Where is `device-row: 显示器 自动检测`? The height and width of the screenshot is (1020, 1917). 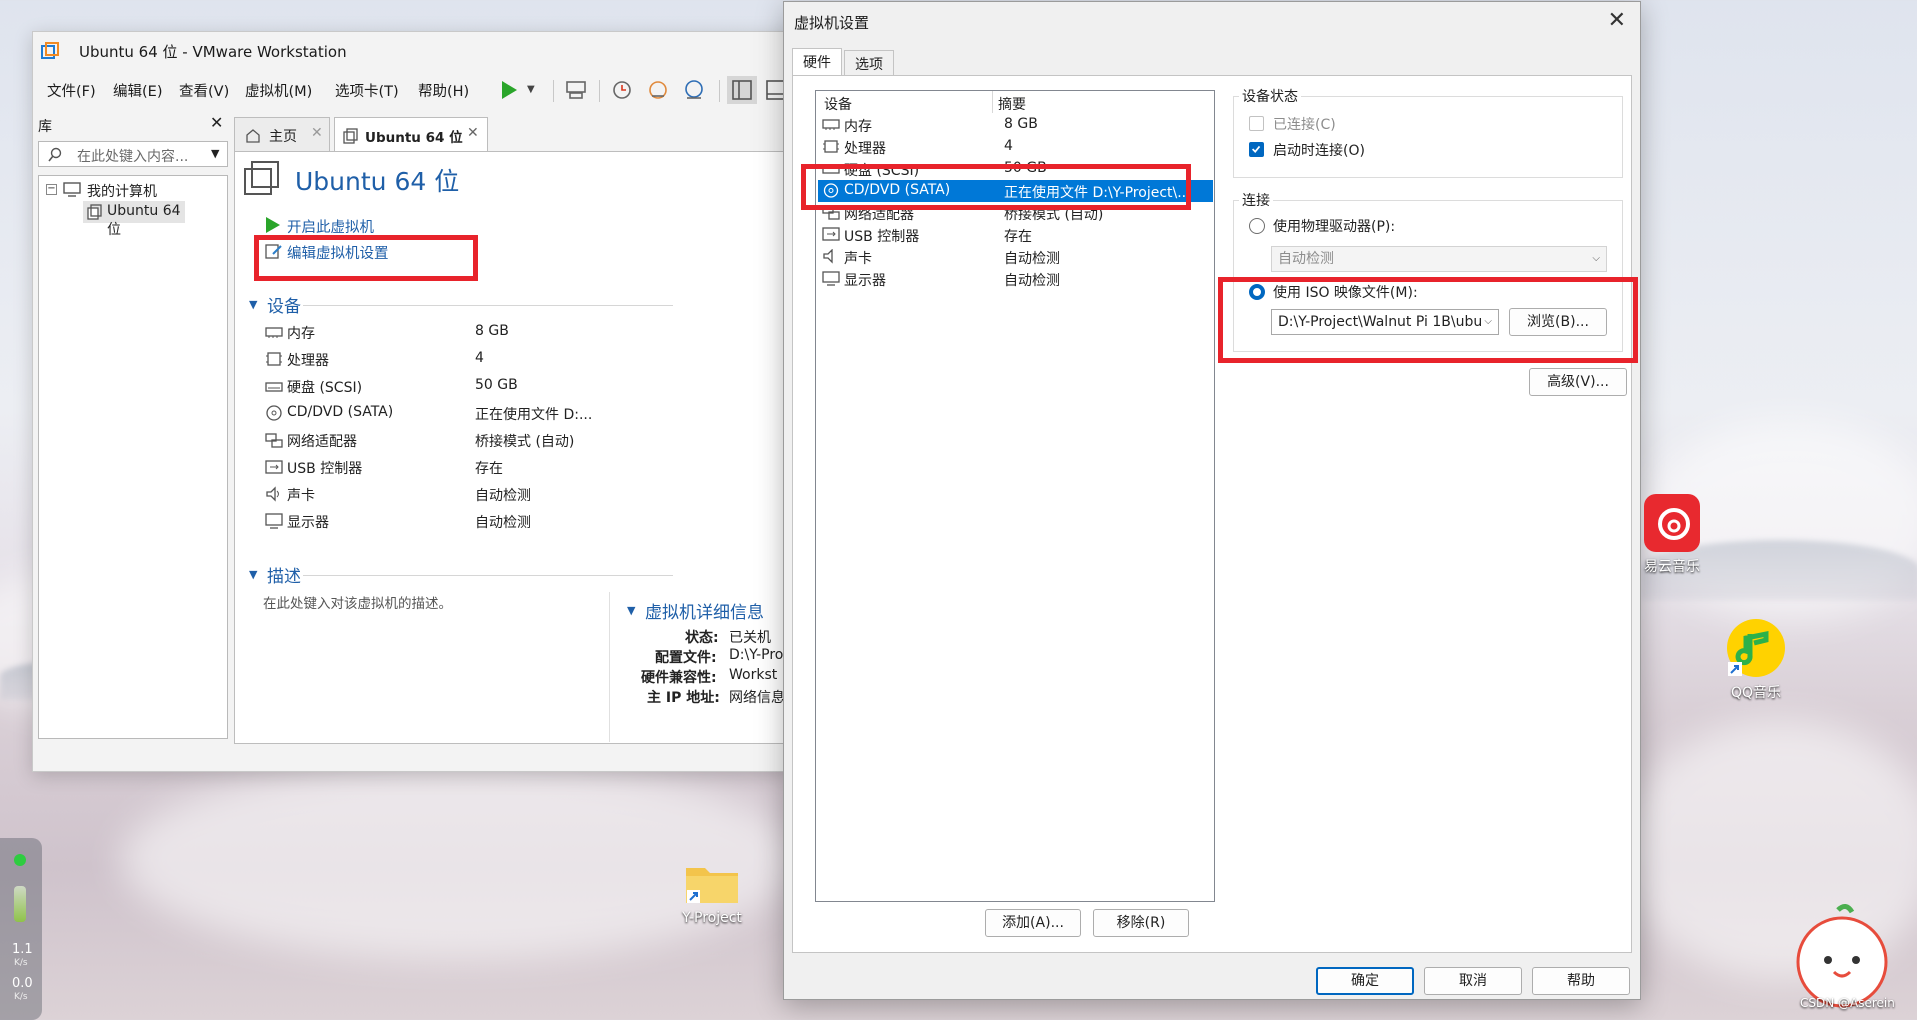
device-row: 显示器 自动检测 is located at coordinates (435, 522).